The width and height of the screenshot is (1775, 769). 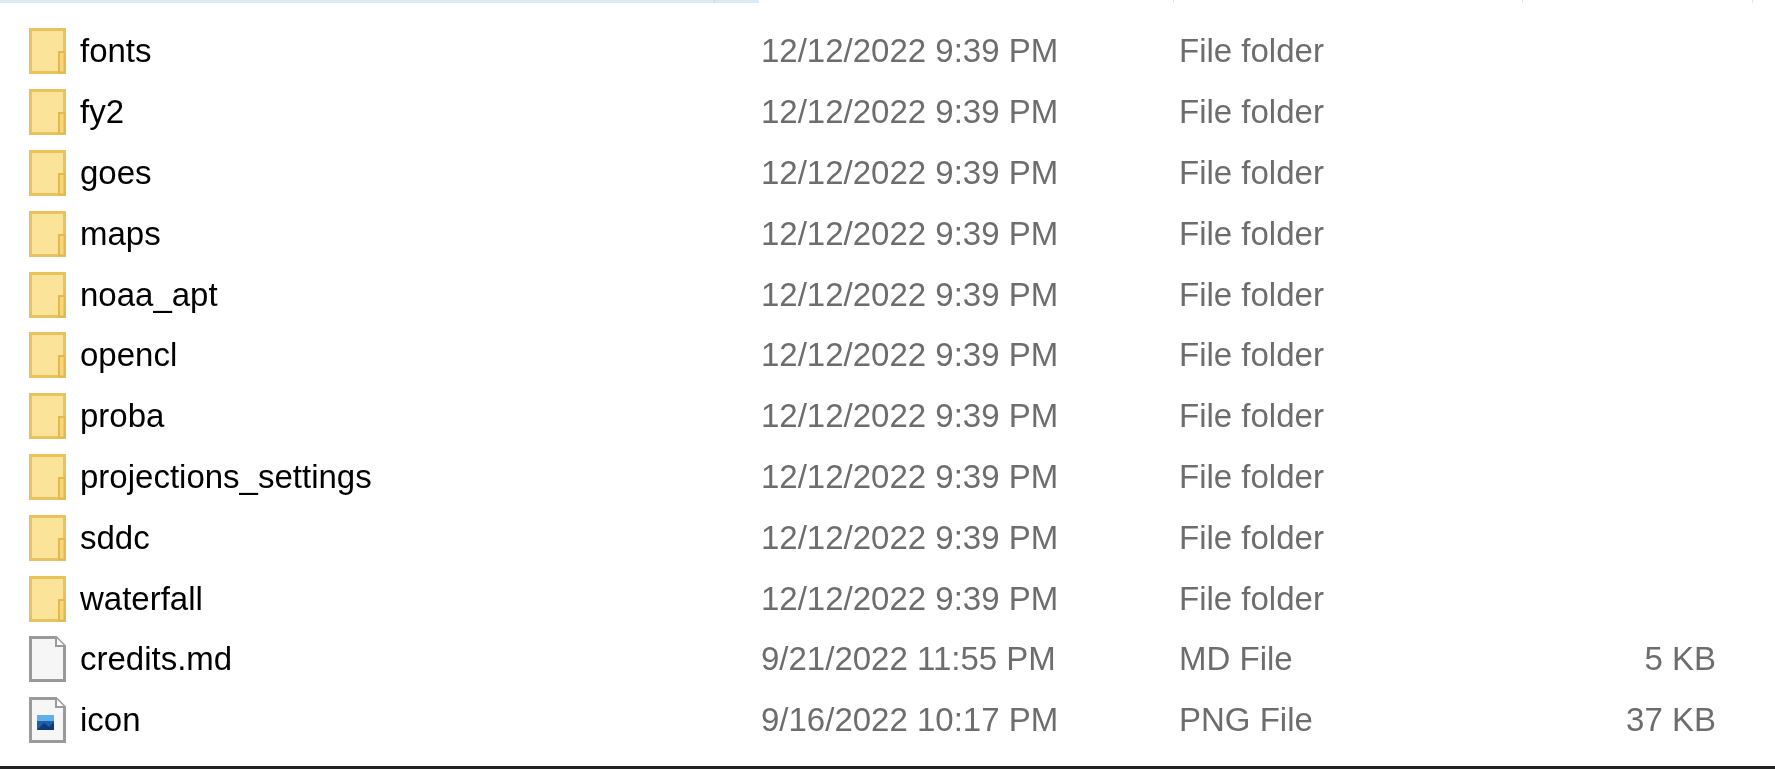 I want to click on file-name: noaa_apt, so click(x=149, y=294).